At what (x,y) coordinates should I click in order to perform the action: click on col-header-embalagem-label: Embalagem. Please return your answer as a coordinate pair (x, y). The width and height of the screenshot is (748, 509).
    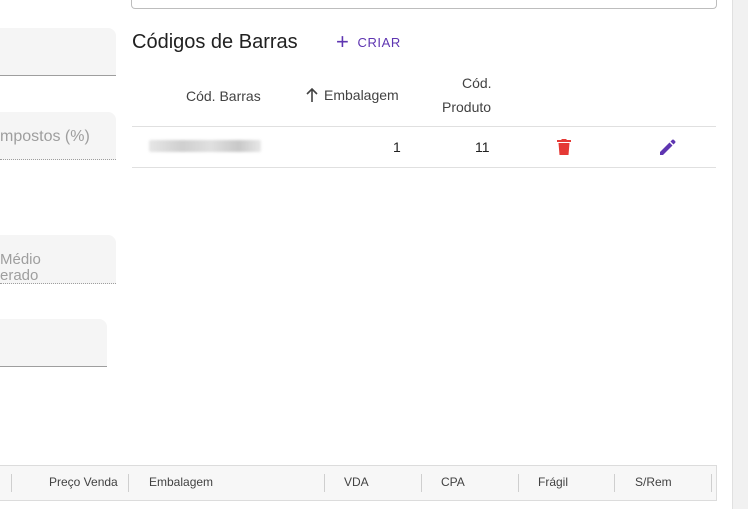
    Looking at the image, I should click on (361, 95).